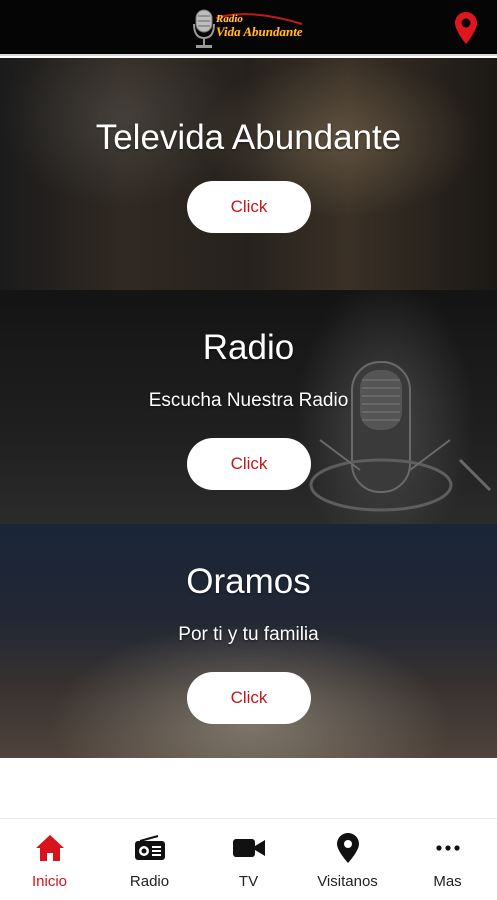  I want to click on section-subtitle: Por ti y tu familia, so click(248, 634).